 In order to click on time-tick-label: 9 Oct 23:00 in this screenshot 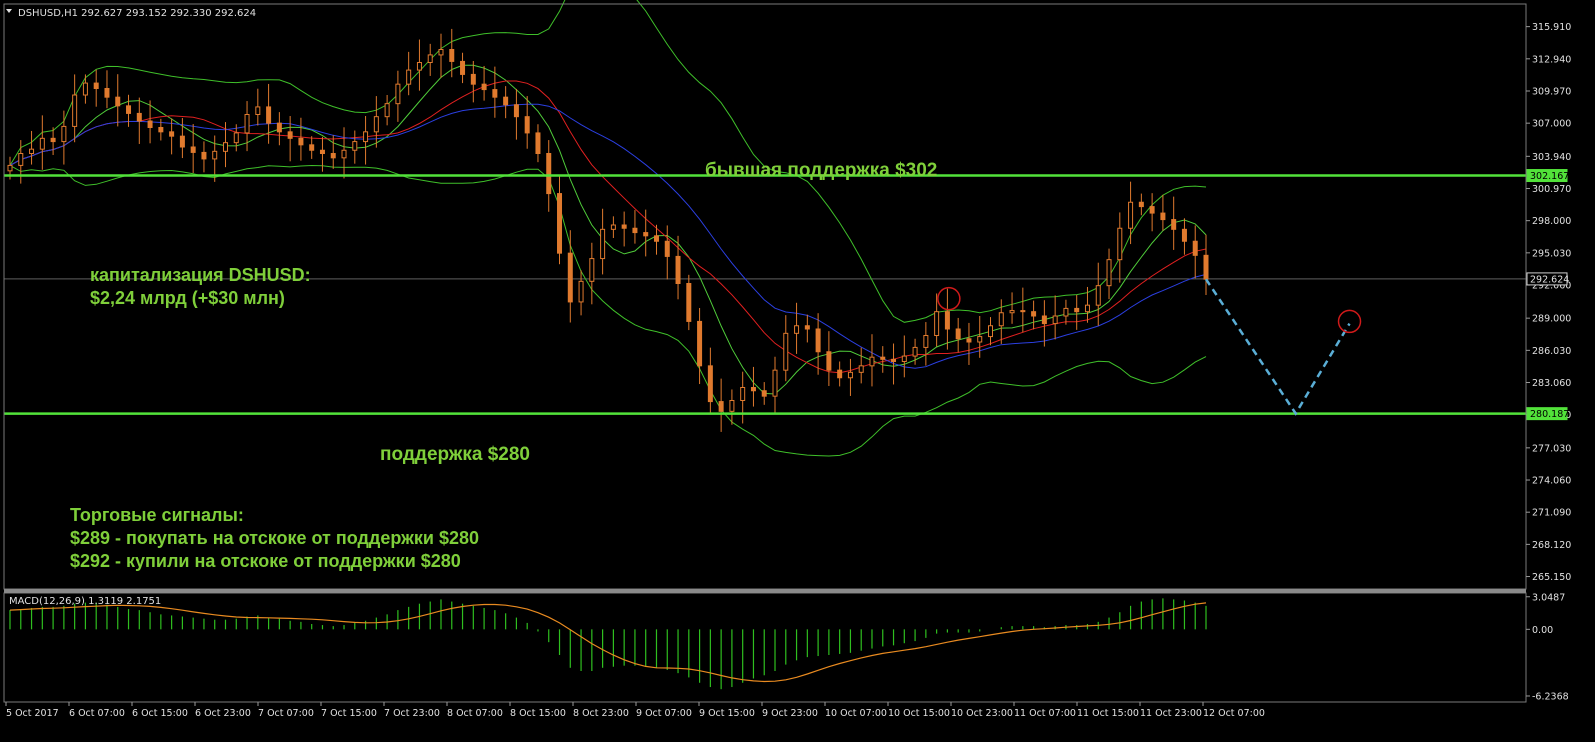, I will do `click(790, 713)`.